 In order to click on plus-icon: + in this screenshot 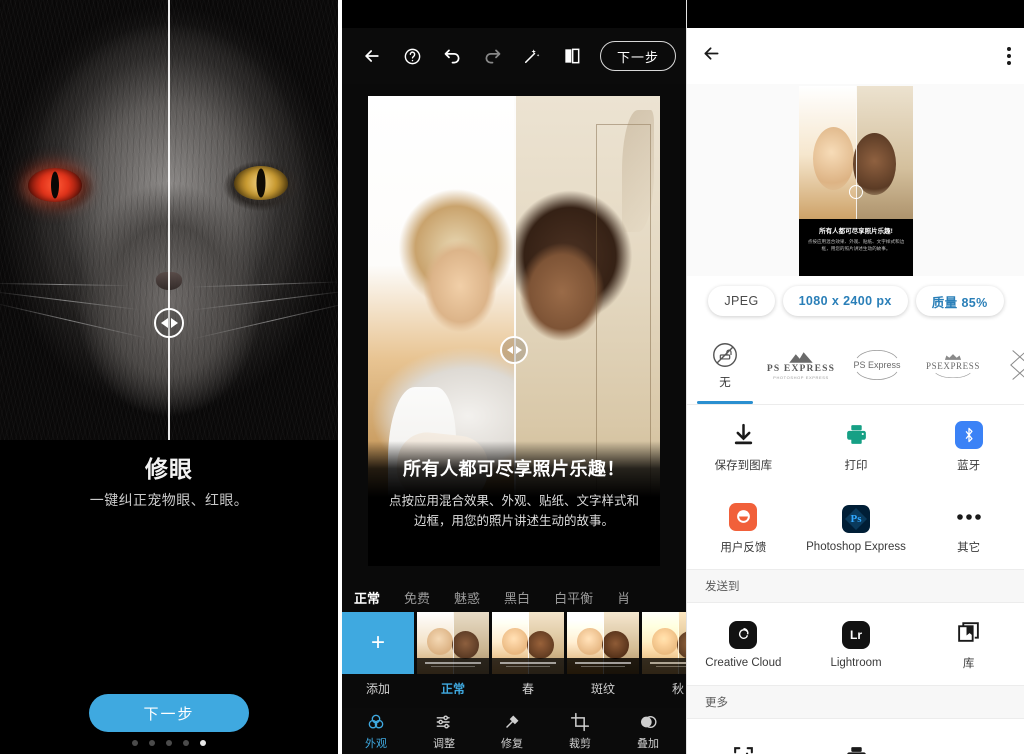, I will do `click(377, 642)`.